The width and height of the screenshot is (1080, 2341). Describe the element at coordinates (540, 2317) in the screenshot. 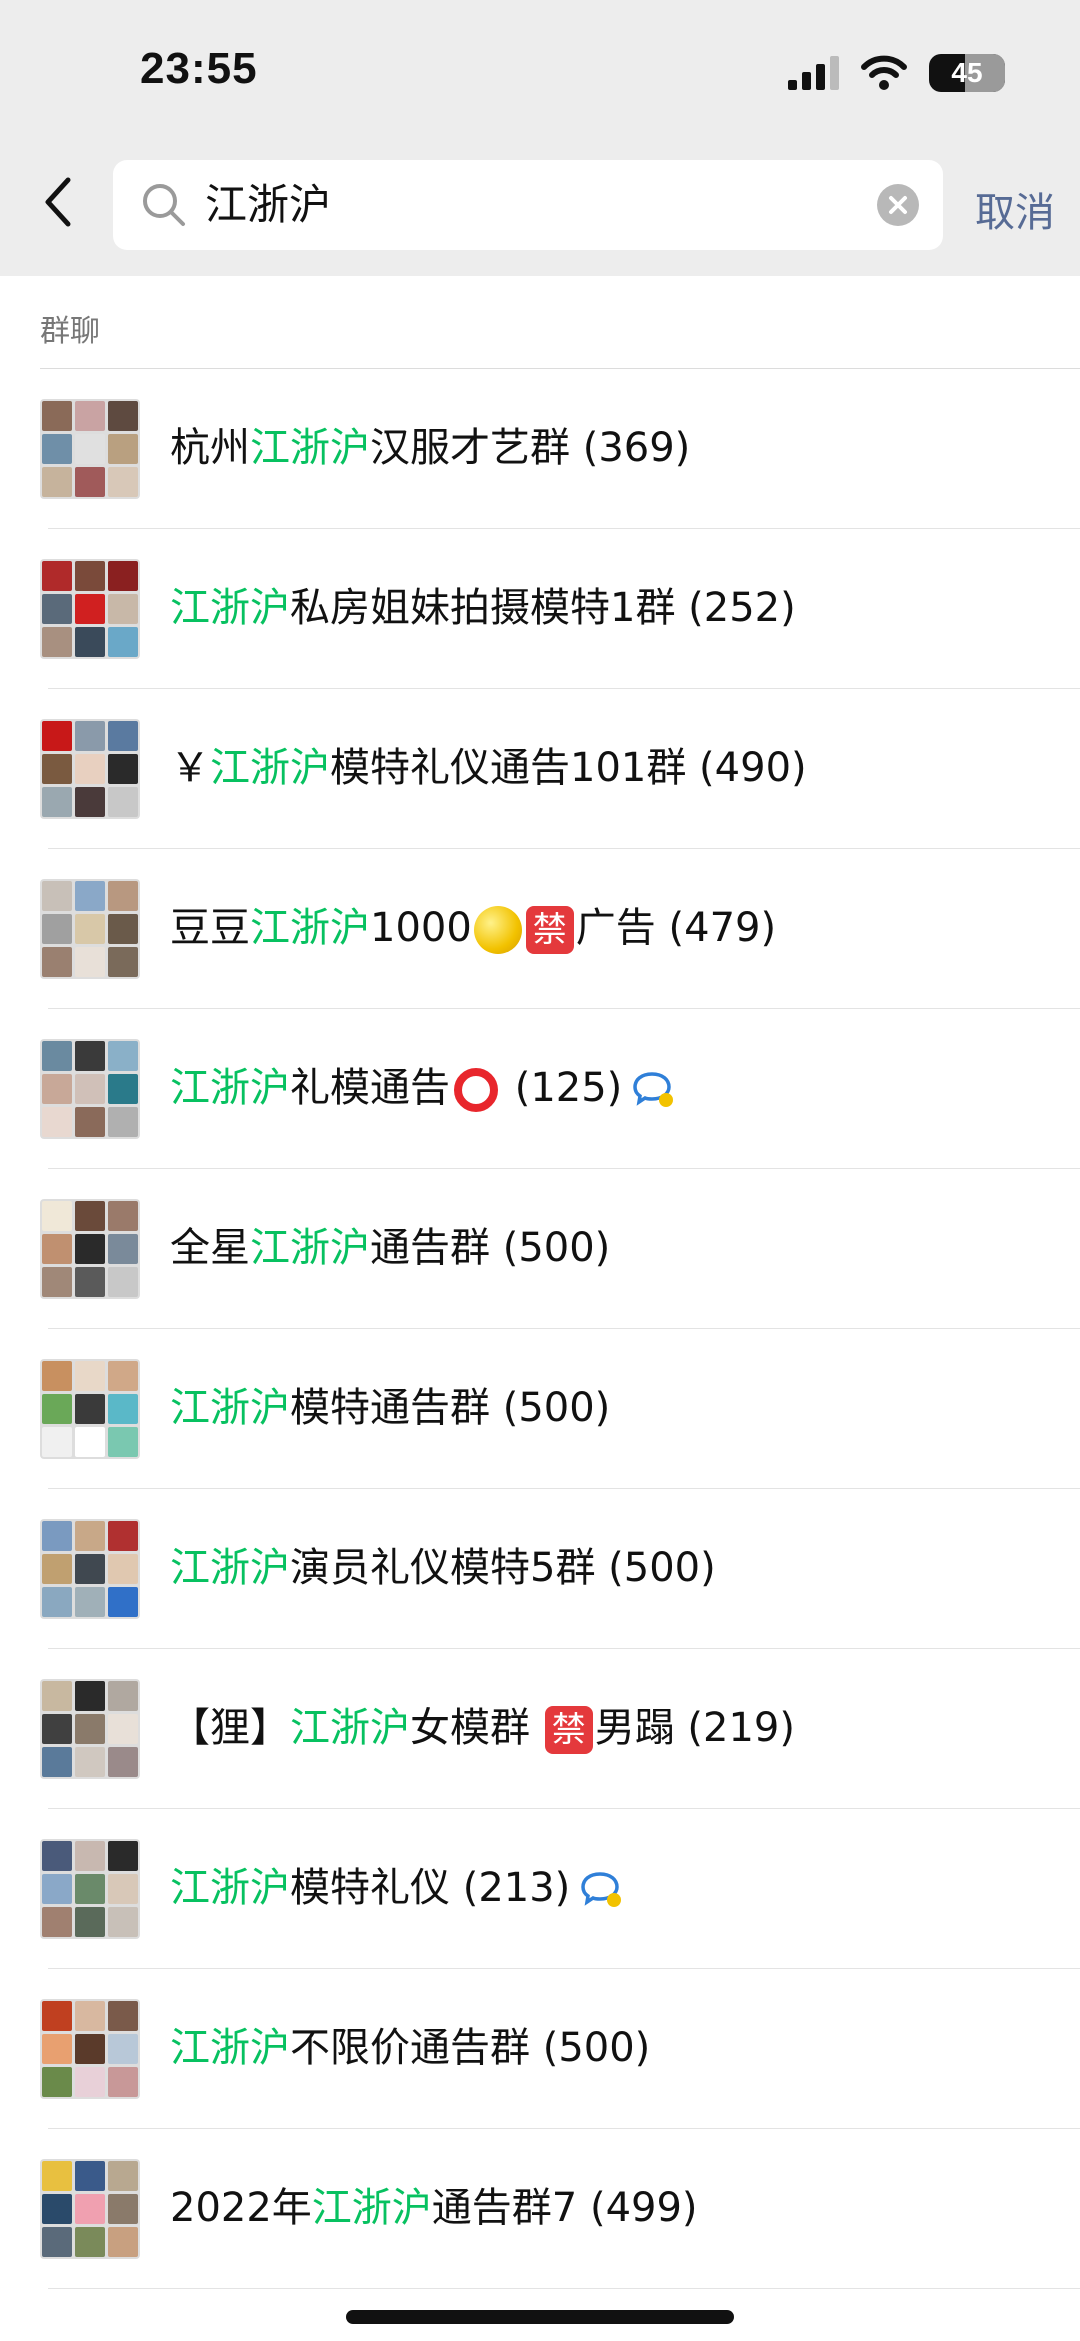

I see `home-indicator` at that location.